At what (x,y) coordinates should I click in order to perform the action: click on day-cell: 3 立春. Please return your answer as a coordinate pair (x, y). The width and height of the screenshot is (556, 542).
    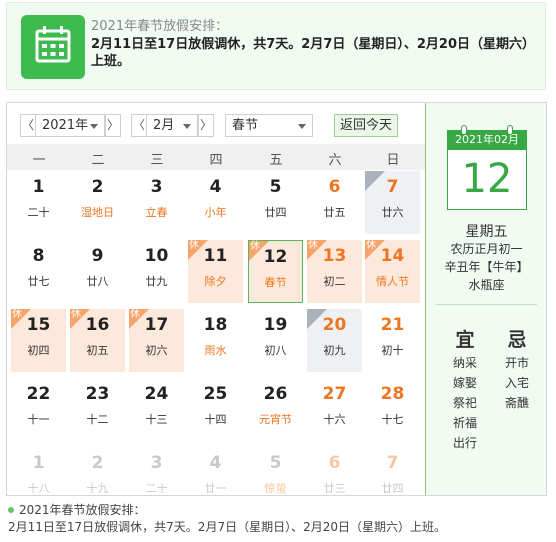
    Looking at the image, I should click on (156, 202).